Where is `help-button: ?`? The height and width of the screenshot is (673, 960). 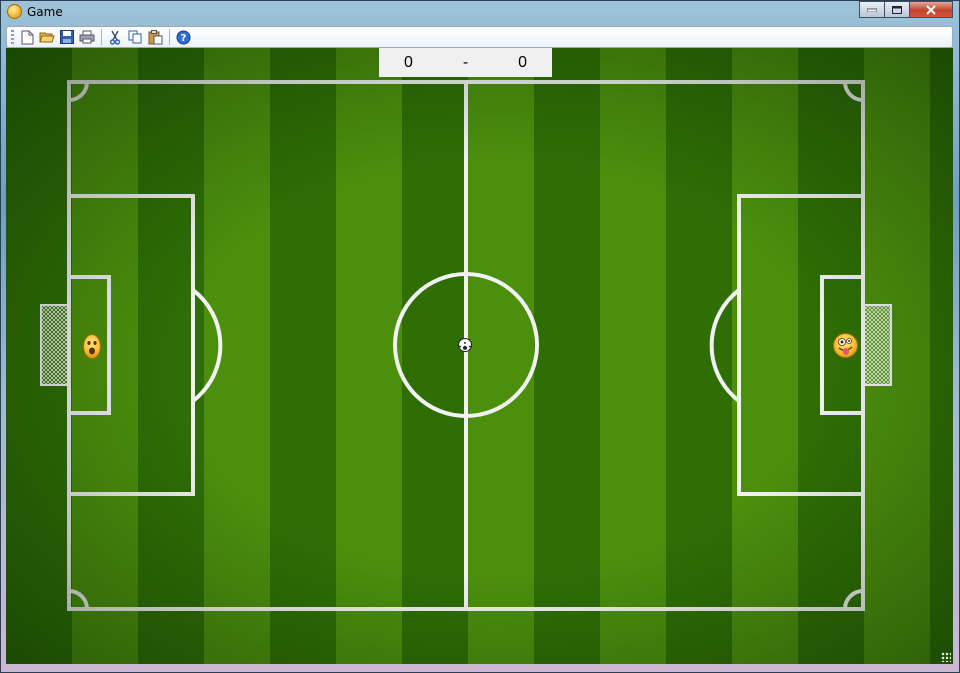
help-button: ? is located at coordinates (183, 37).